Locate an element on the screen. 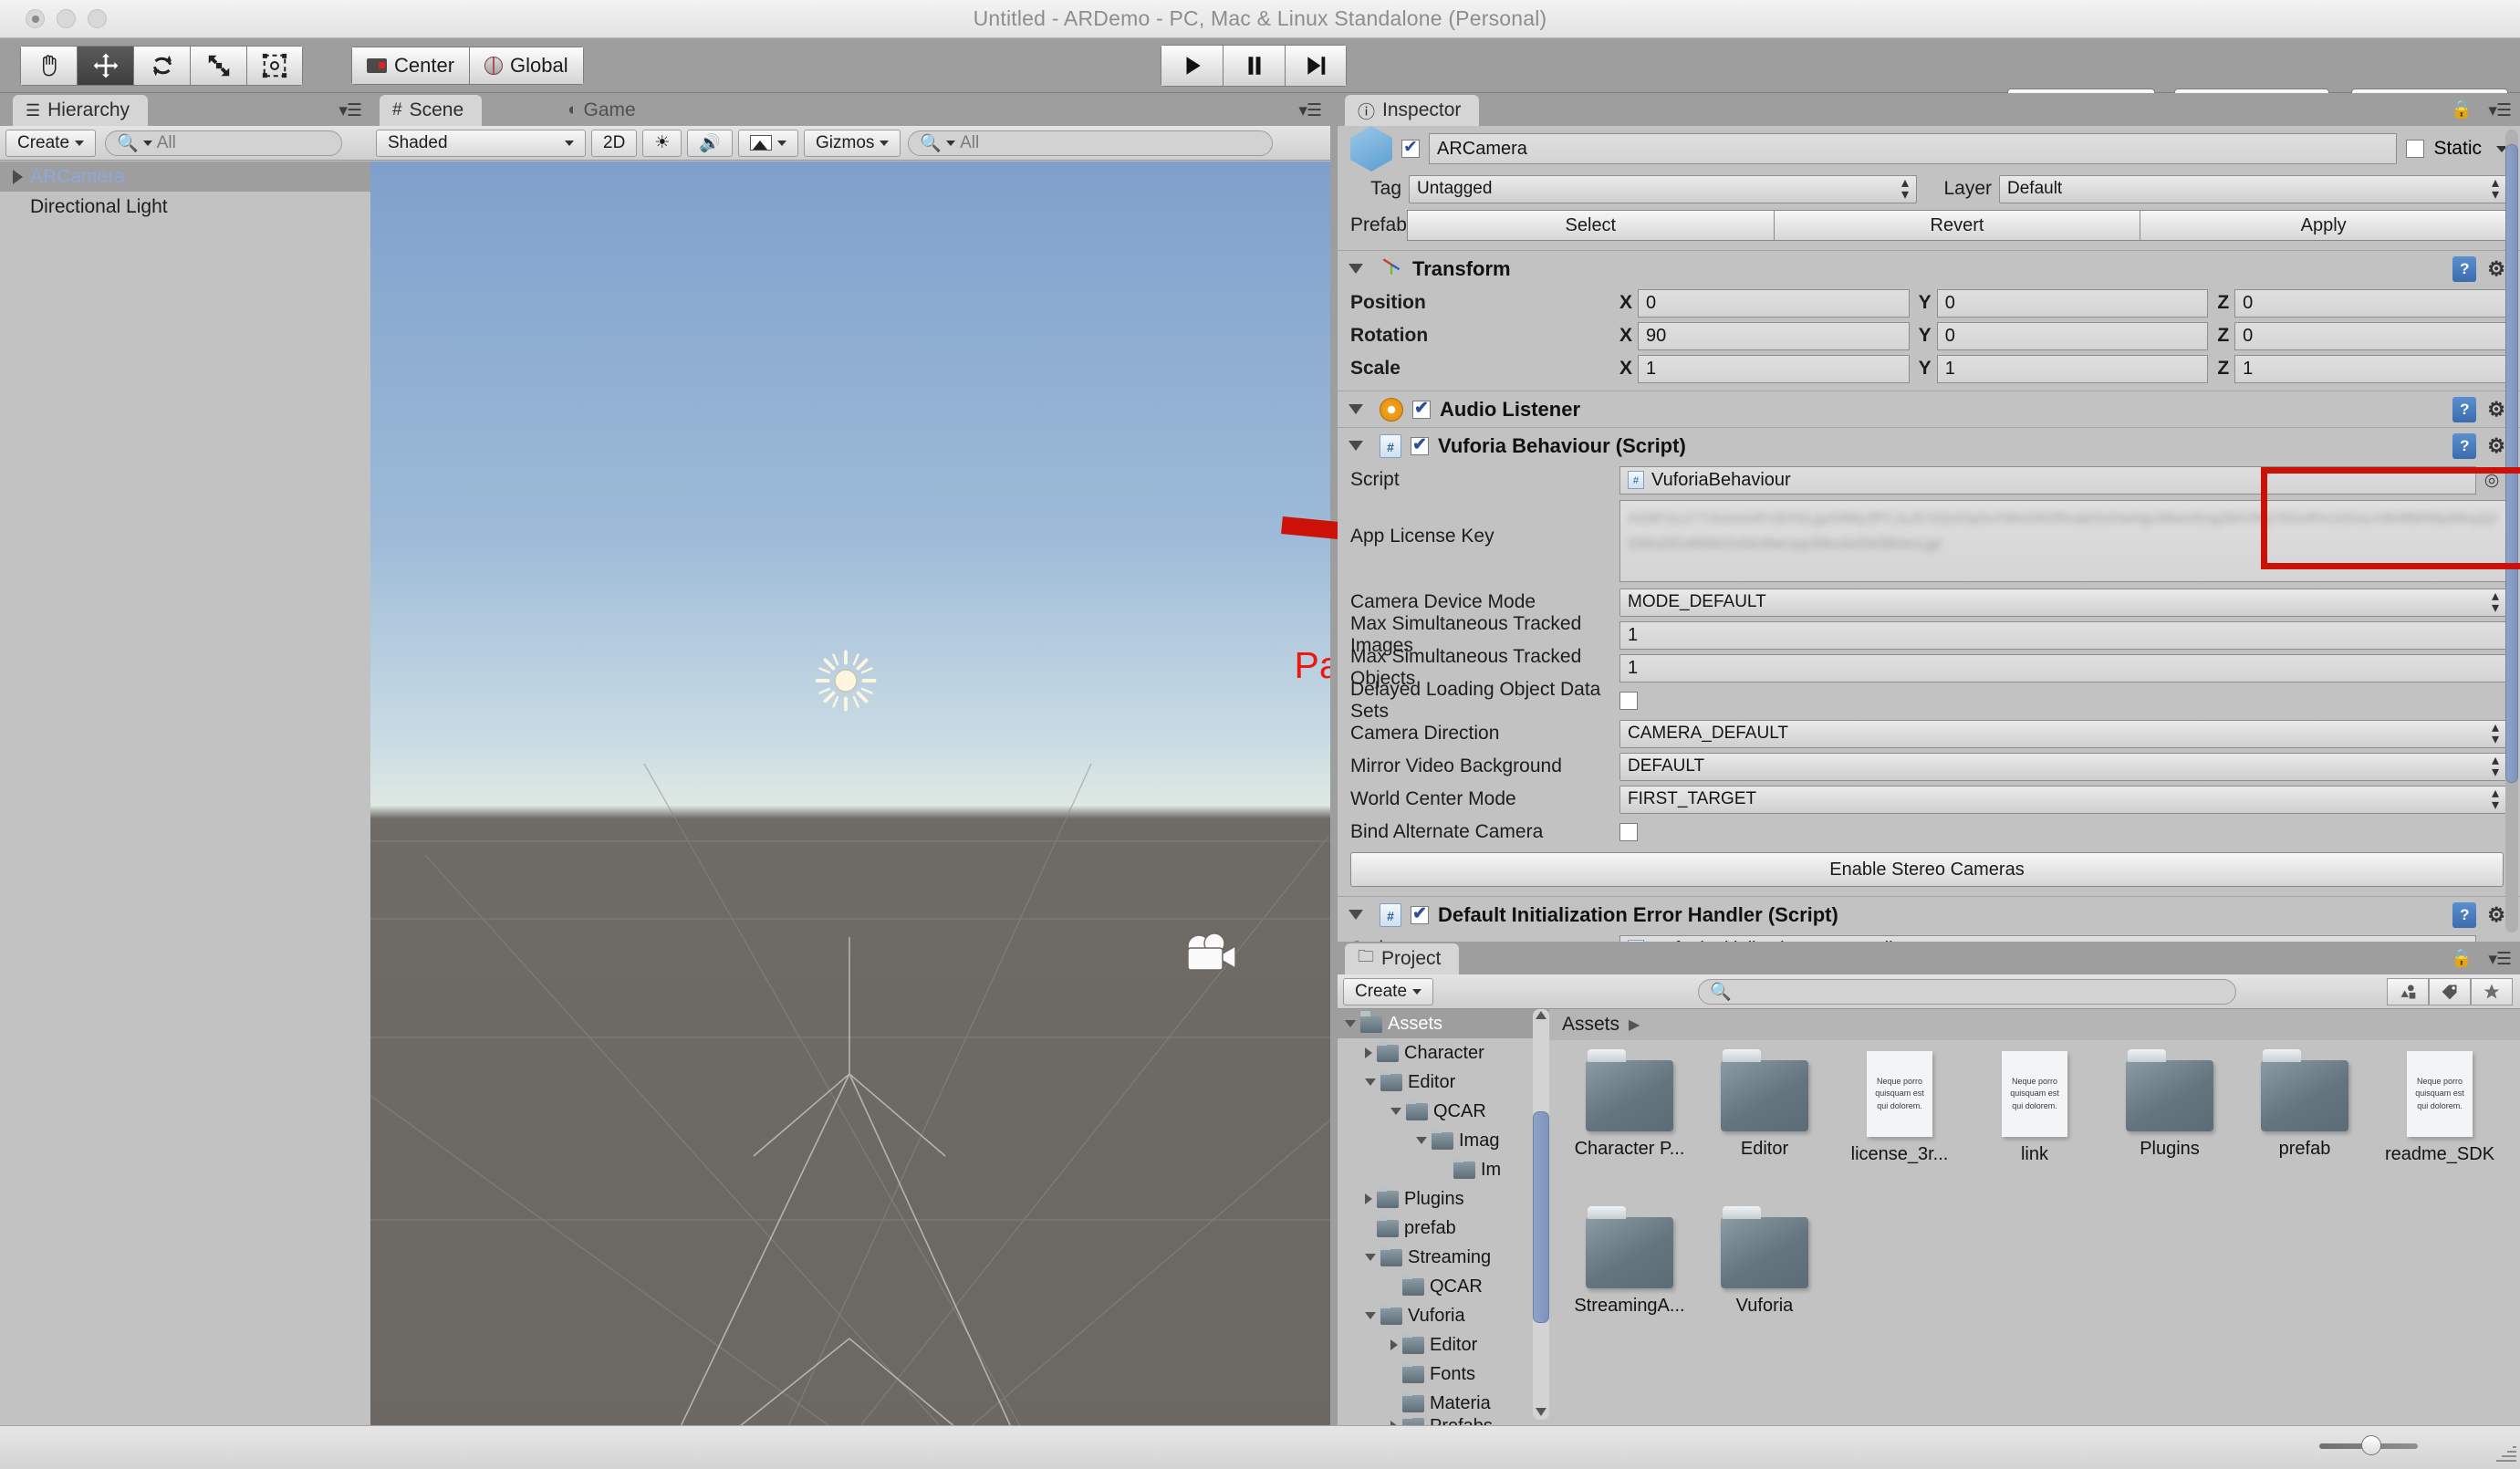  tab-game: ◖ Game is located at coordinates (603, 111).